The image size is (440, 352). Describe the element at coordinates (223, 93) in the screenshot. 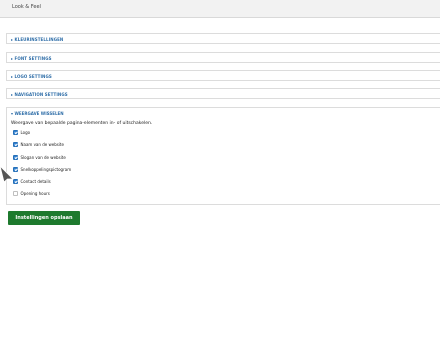

I see `section-navigation-settings: NAVIGATION SETTINGS` at that location.